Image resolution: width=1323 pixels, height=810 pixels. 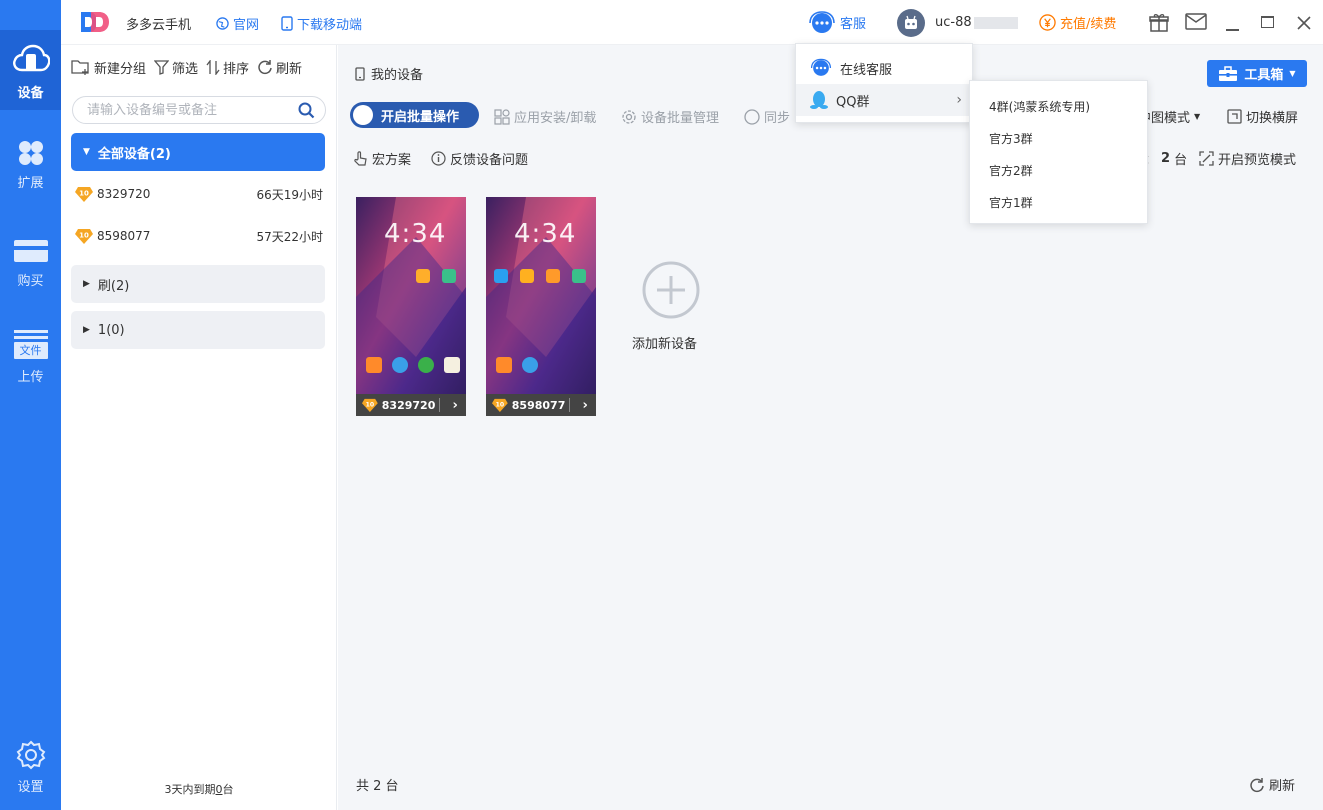 I want to click on device-row: 10 8598077 57天22小时, so click(x=199, y=236).